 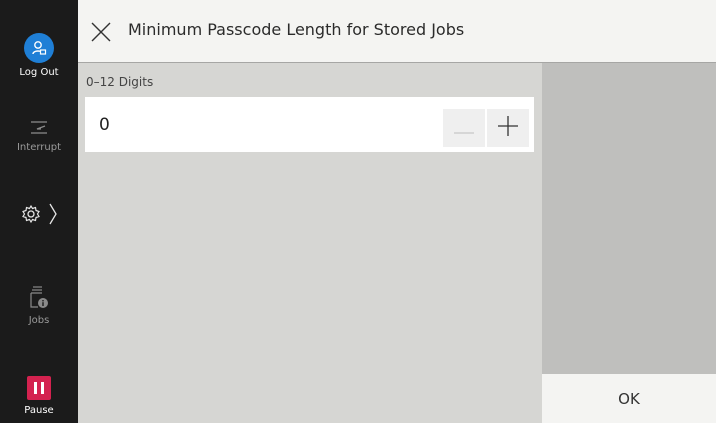 I want to click on pause-button: Pause, so click(x=39, y=396).